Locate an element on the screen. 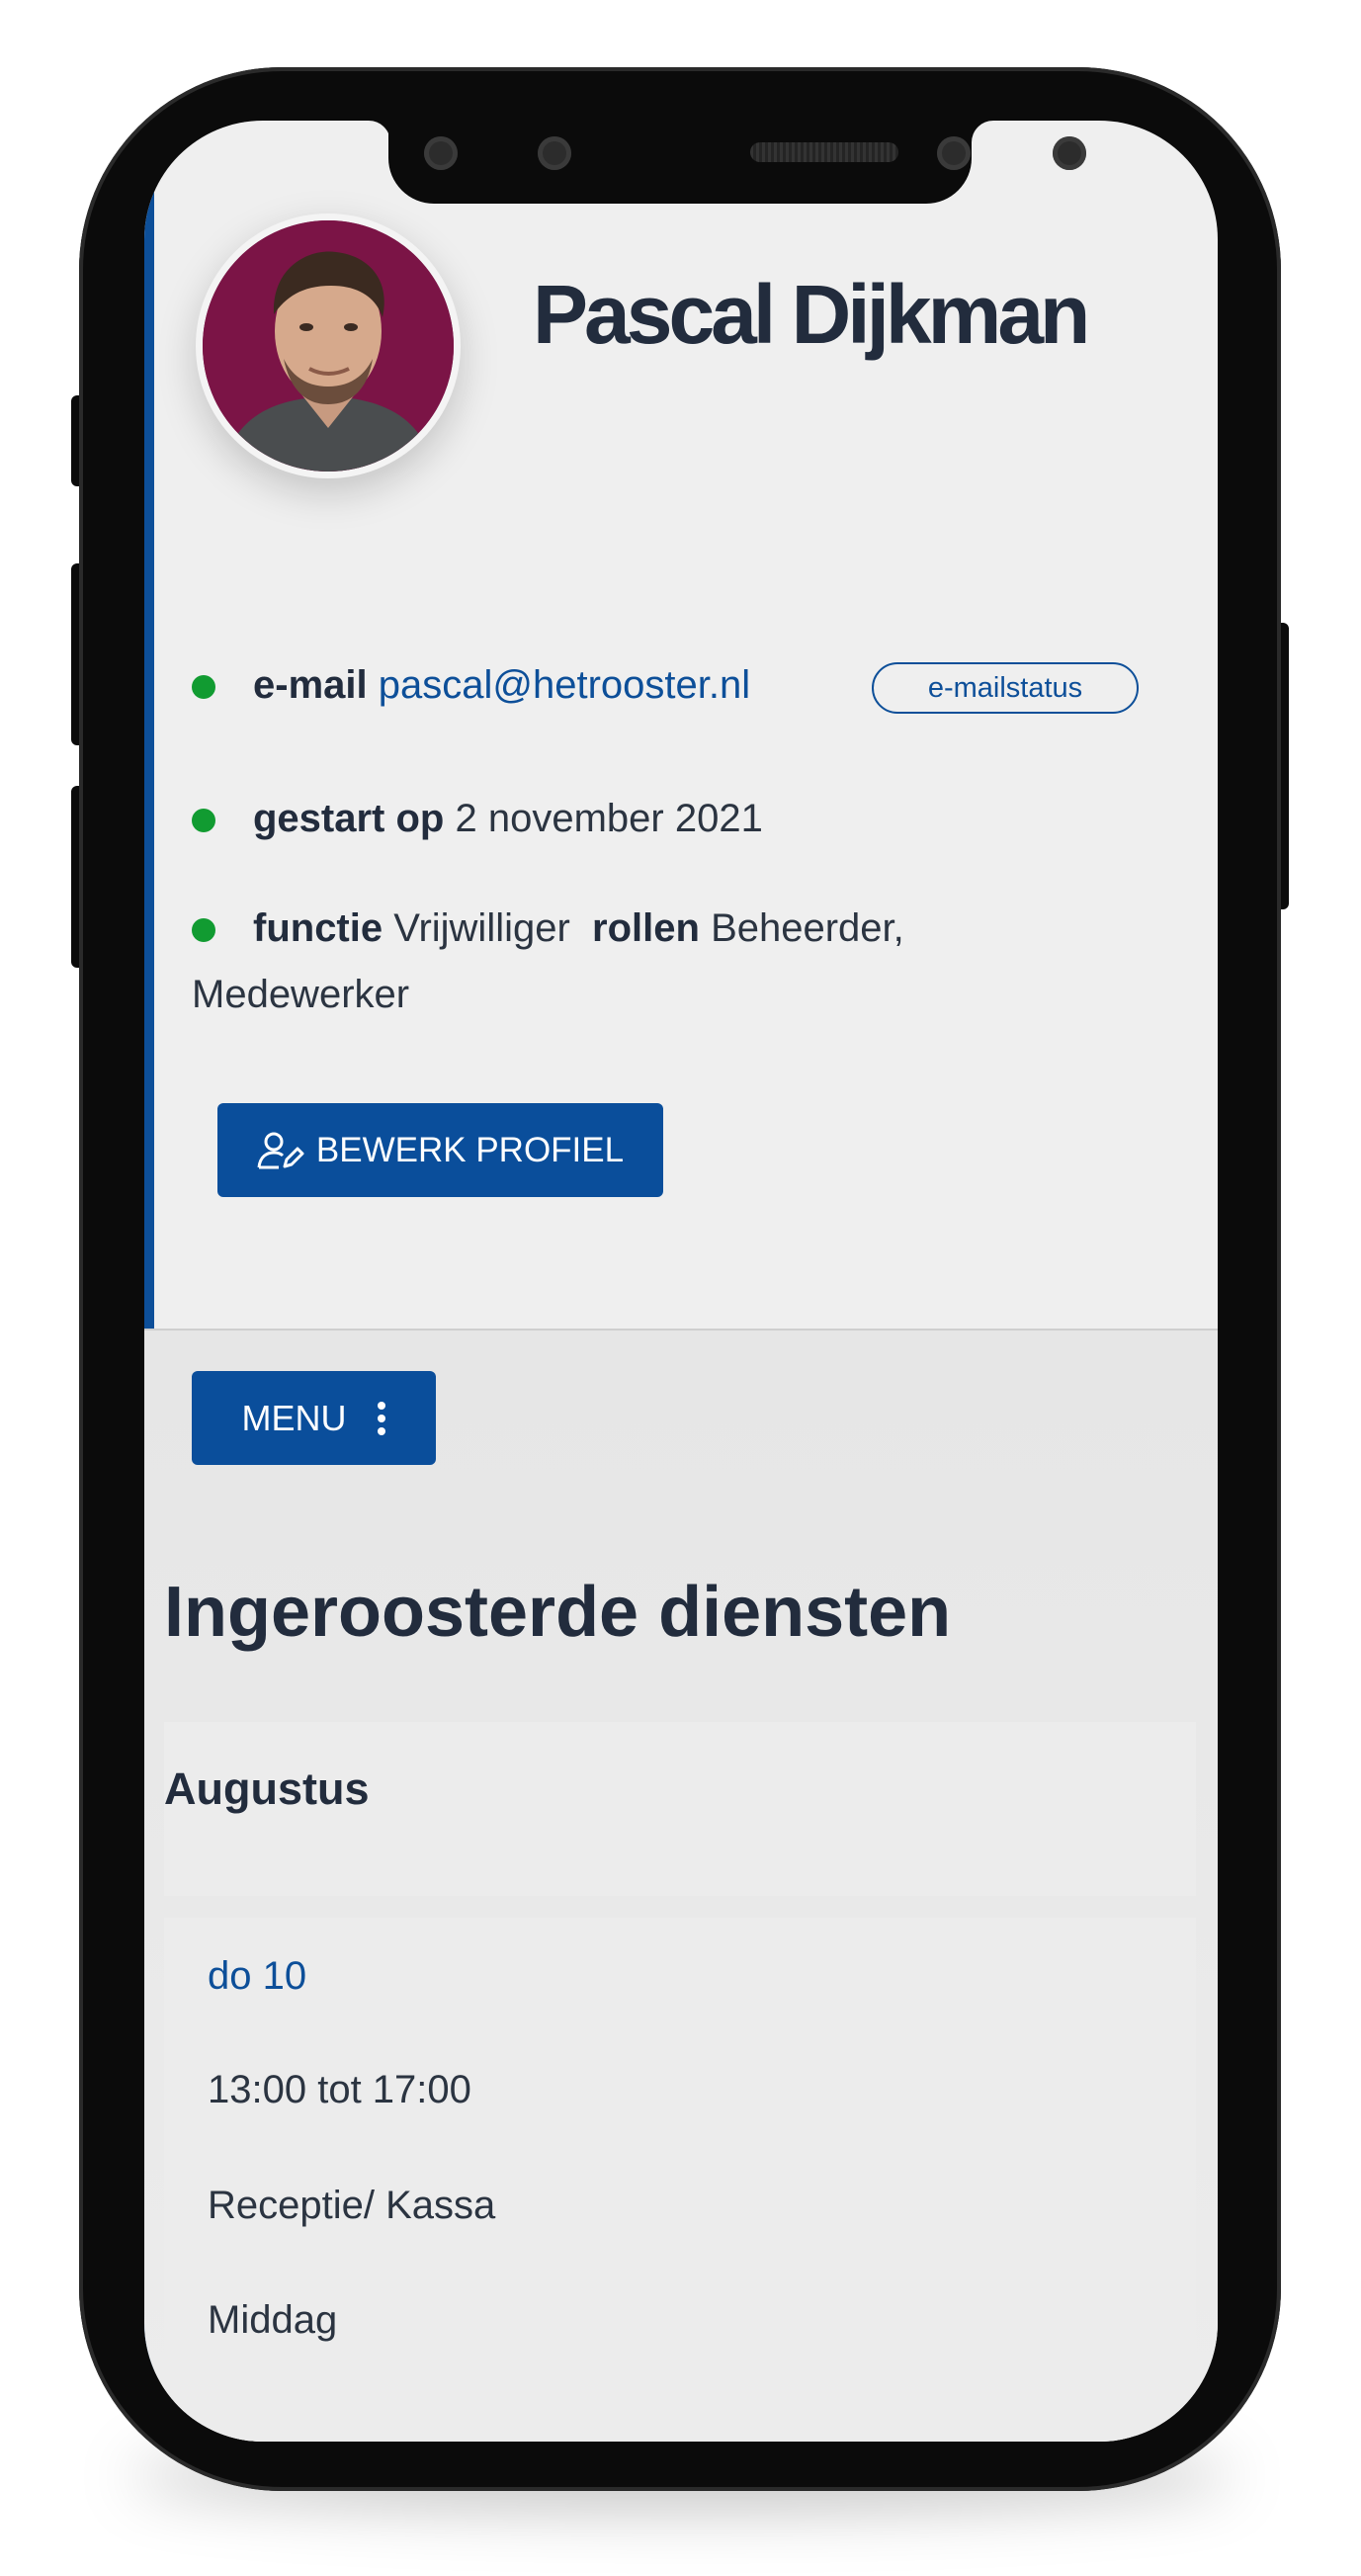 Image resolution: width=1361 pixels, height=2576 pixels. shift-day: do 10 is located at coordinates (257, 1976).